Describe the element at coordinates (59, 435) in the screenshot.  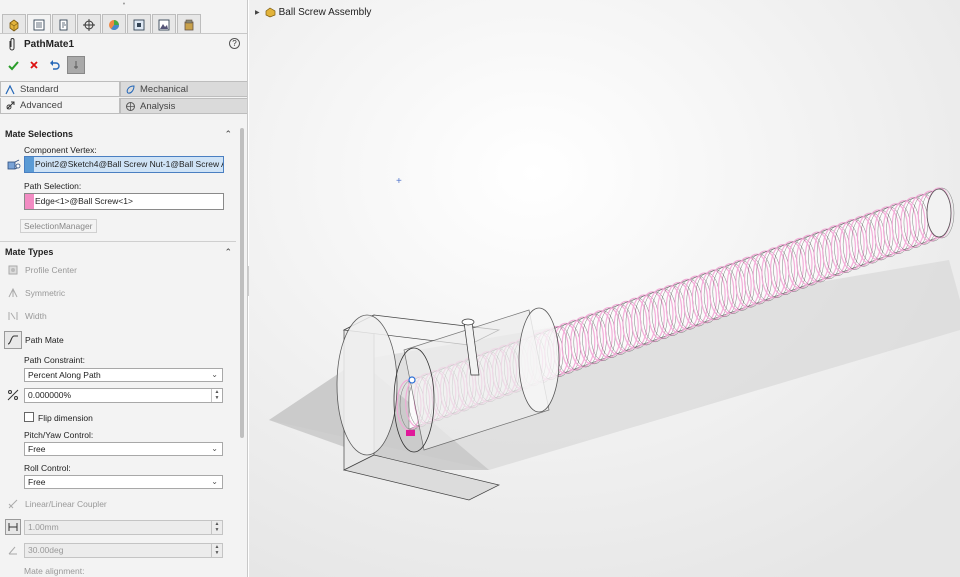
I see `pitch-yaw-label: Pitch/Yaw Control:` at that location.